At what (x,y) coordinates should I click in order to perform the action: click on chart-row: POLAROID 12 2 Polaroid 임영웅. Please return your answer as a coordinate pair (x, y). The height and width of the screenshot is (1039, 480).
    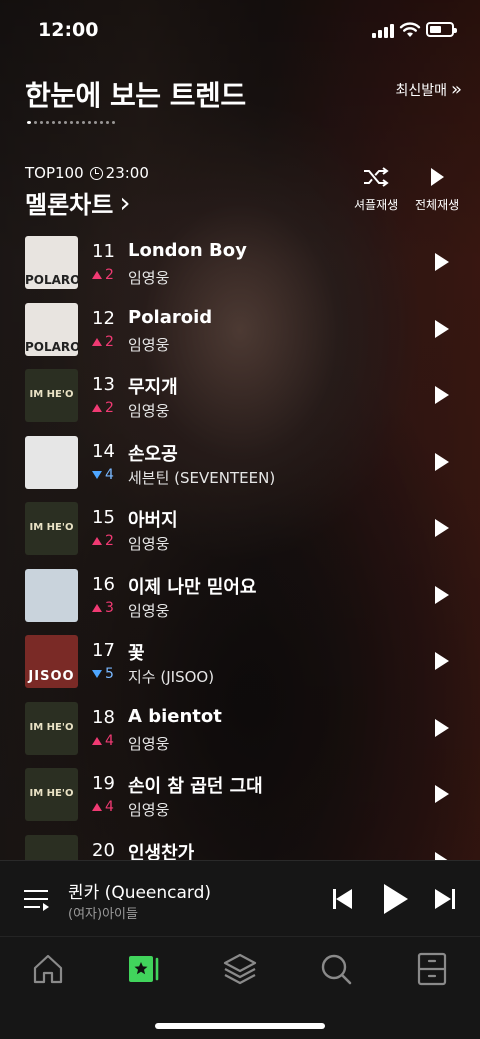
    Looking at the image, I should click on (240, 331).